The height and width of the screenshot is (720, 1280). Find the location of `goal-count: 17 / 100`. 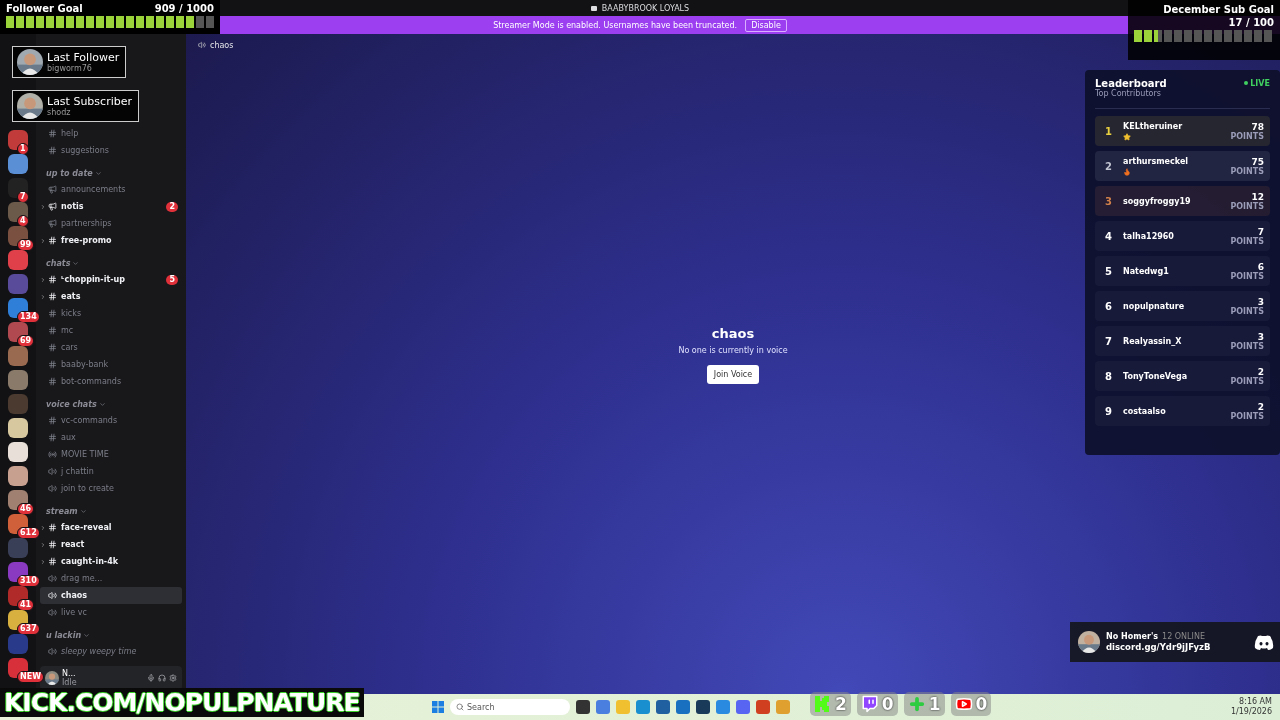

goal-count: 17 / 100 is located at coordinates (1251, 22).